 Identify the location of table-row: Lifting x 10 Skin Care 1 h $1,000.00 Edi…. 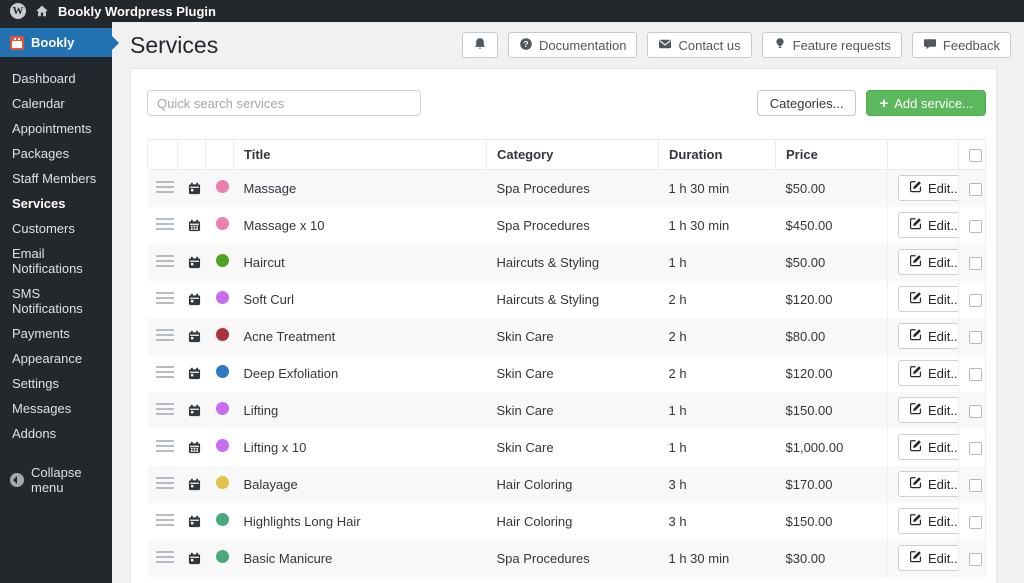
(567, 447).